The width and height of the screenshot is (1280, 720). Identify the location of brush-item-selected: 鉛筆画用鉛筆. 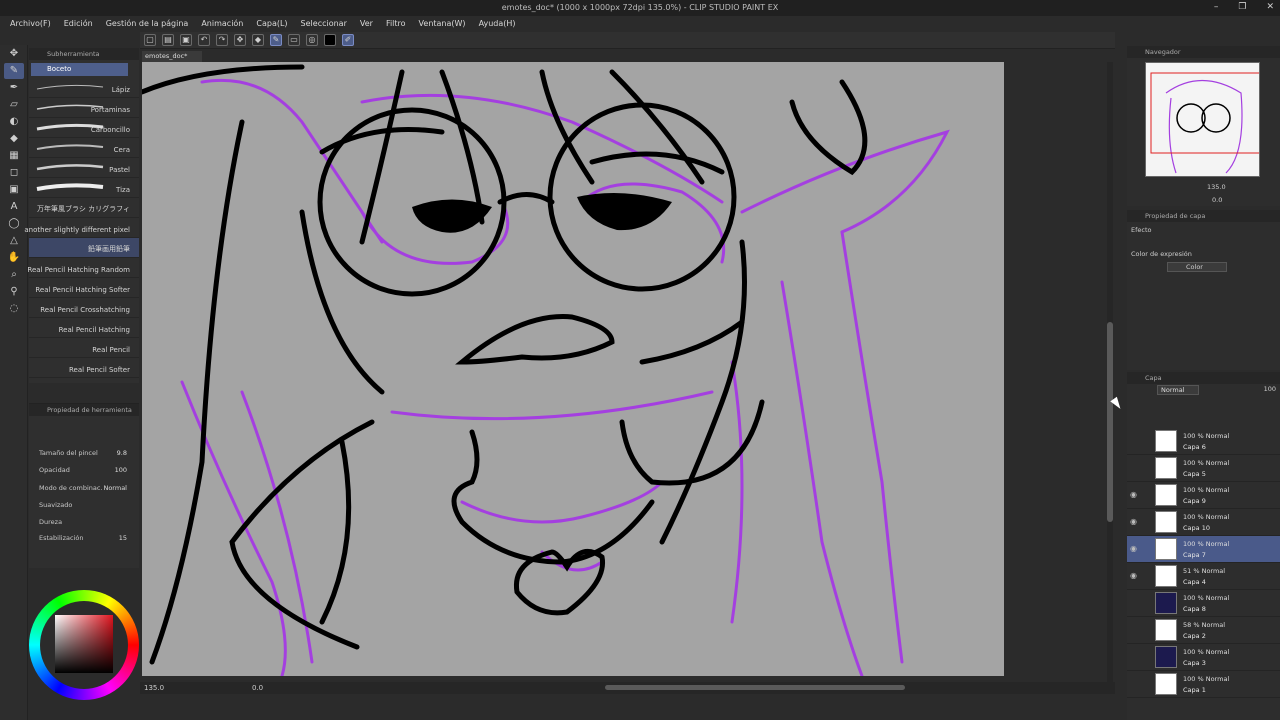
(84, 248).